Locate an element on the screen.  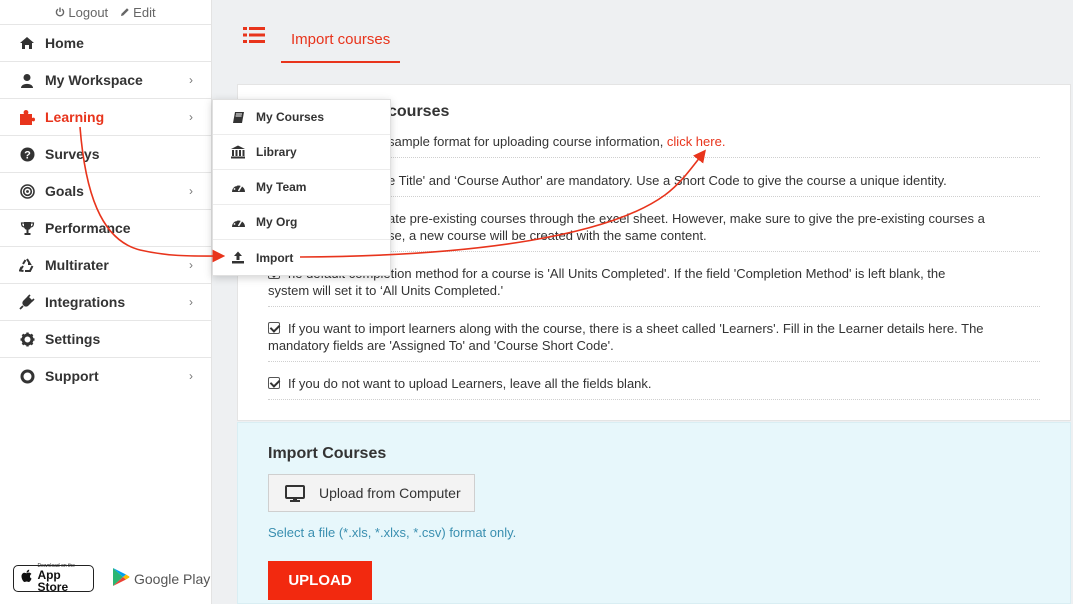
question-icon: ? is located at coordinates (27, 154).